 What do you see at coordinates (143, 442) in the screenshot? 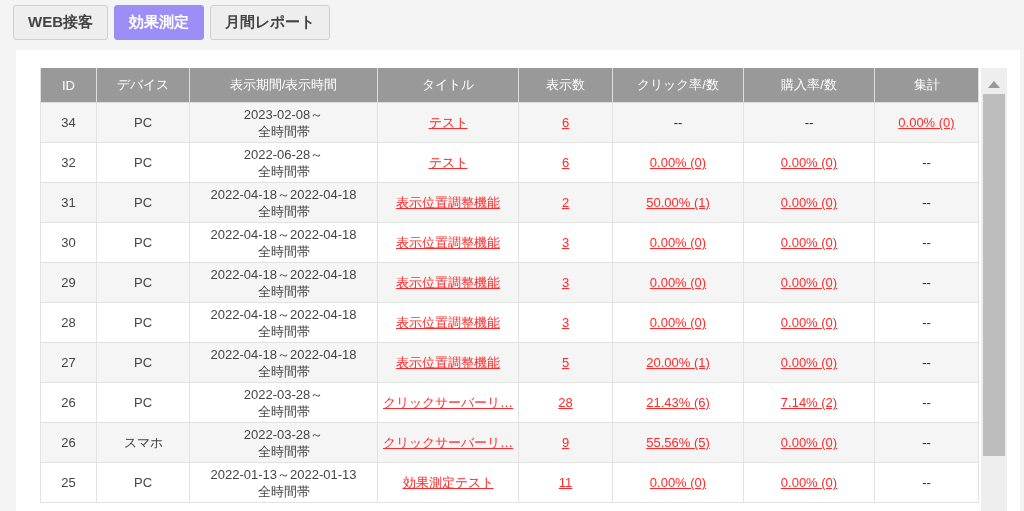
I see `table-cell: スマホ` at bounding box center [143, 442].